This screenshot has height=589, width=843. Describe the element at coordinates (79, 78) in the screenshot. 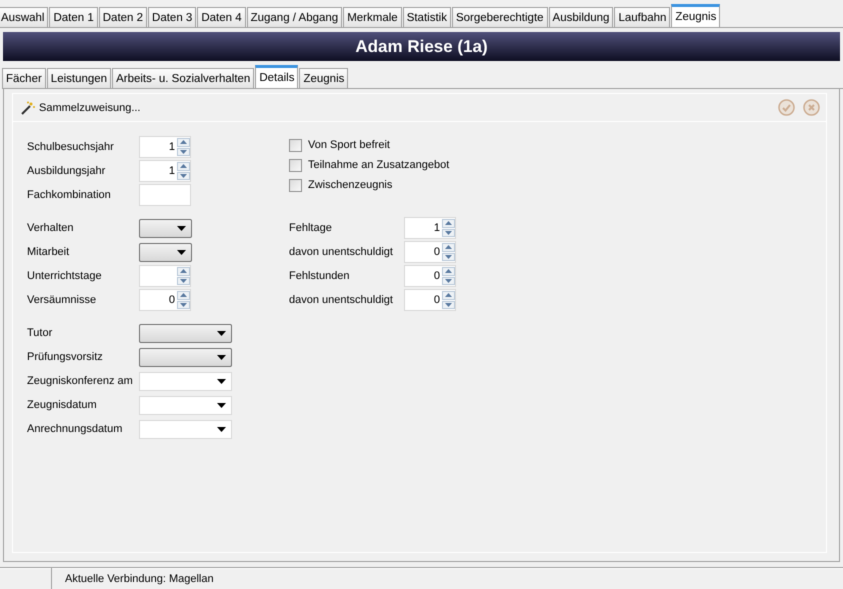

I see `tab: Leistungen` at that location.